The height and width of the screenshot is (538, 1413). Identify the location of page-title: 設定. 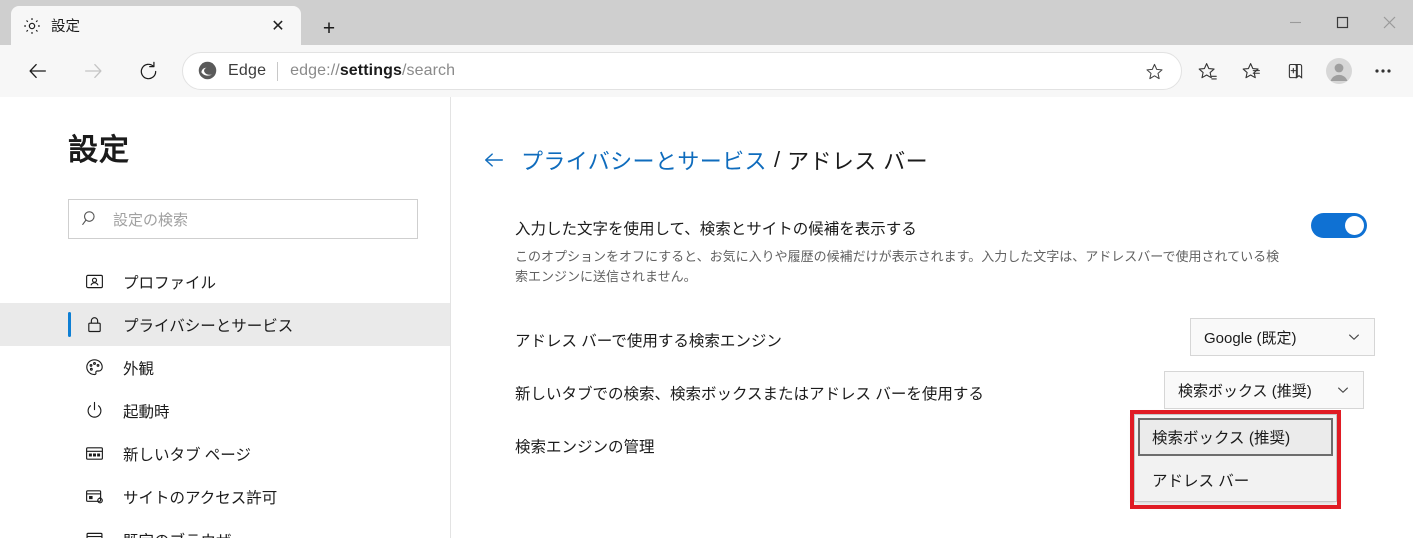
(99, 150).